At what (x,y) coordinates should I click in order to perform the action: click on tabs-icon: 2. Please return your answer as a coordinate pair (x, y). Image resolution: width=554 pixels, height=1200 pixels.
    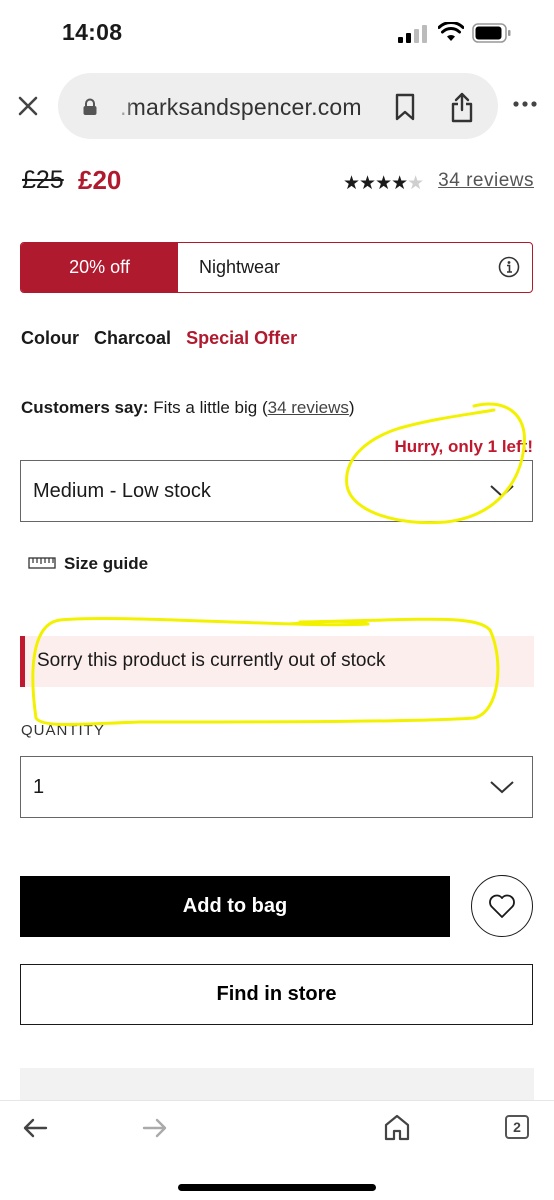
    Looking at the image, I should click on (517, 1127).